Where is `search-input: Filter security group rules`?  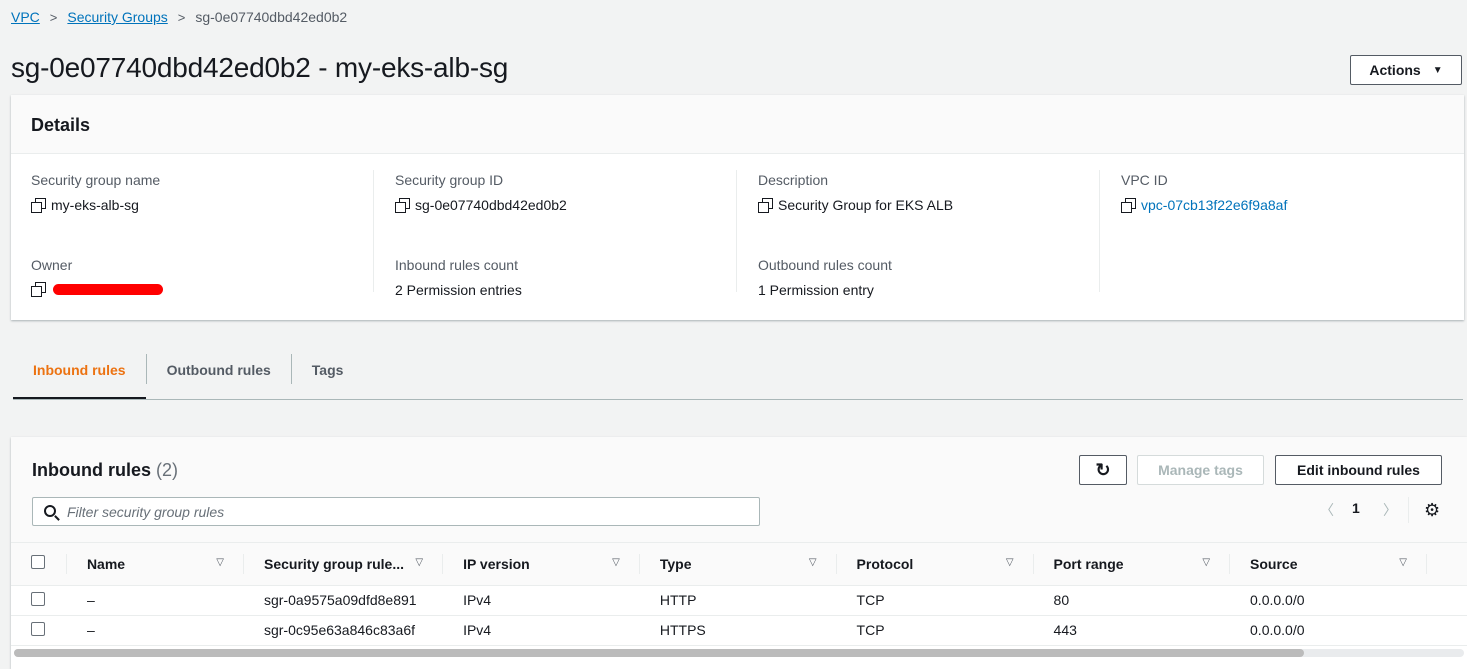
search-input: Filter security group rules is located at coordinates (396, 511).